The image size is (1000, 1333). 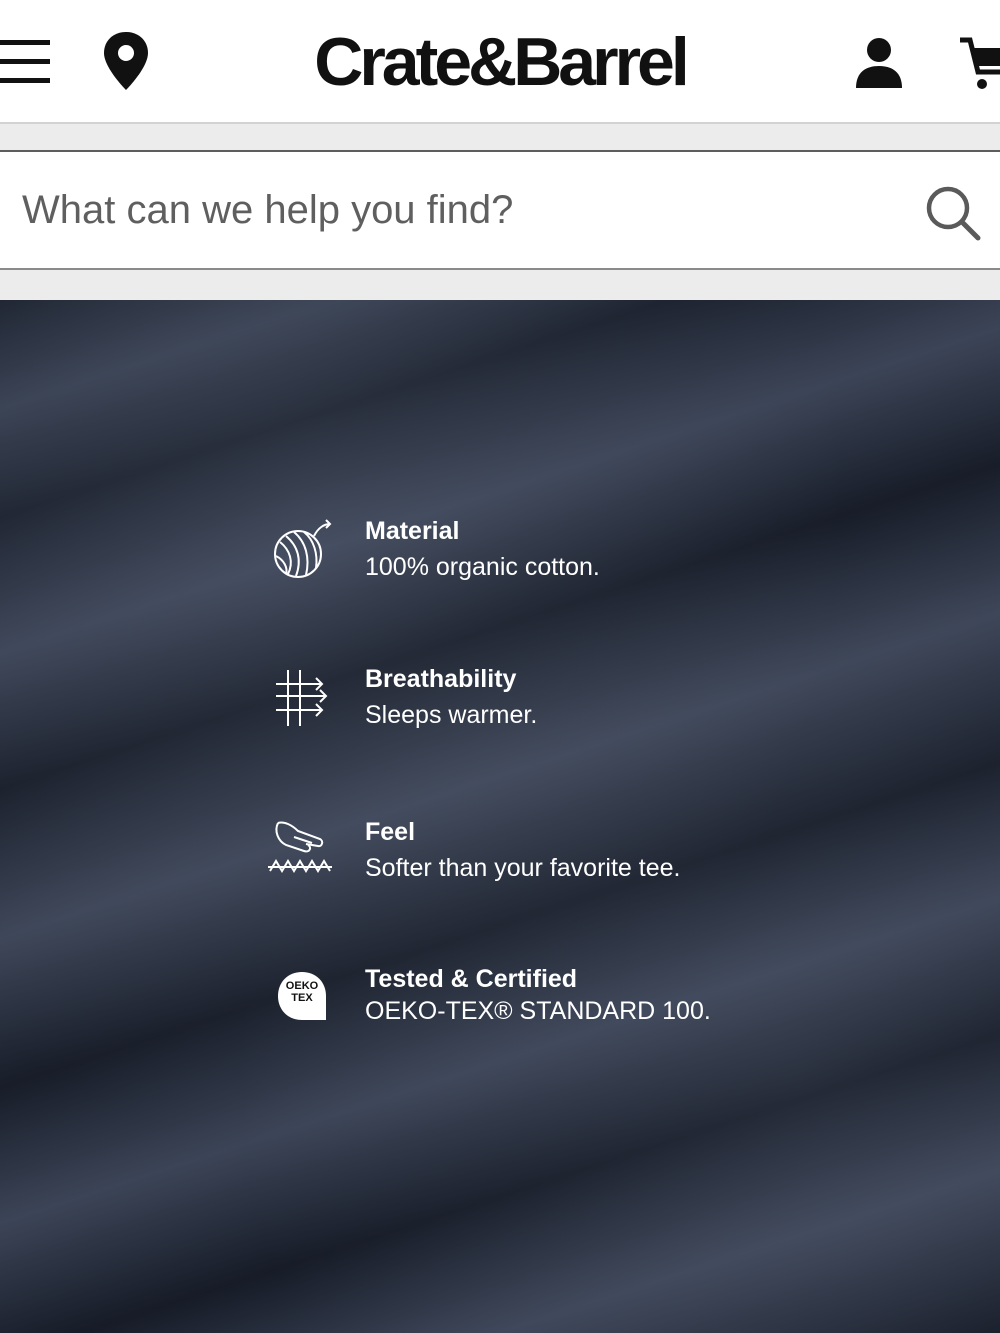 What do you see at coordinates (879, 63) in the screenshot?
I see `account-icon` at bounding box center [879, 63].